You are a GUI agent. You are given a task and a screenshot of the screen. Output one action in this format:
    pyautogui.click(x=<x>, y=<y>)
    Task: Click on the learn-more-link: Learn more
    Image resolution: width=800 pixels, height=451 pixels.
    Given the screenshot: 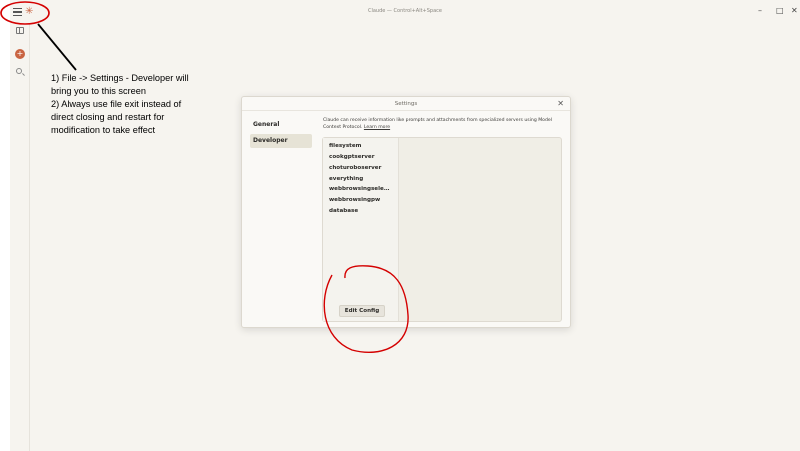 What is the action you would take?
    pyautogui.click(x=377, y=127)
    